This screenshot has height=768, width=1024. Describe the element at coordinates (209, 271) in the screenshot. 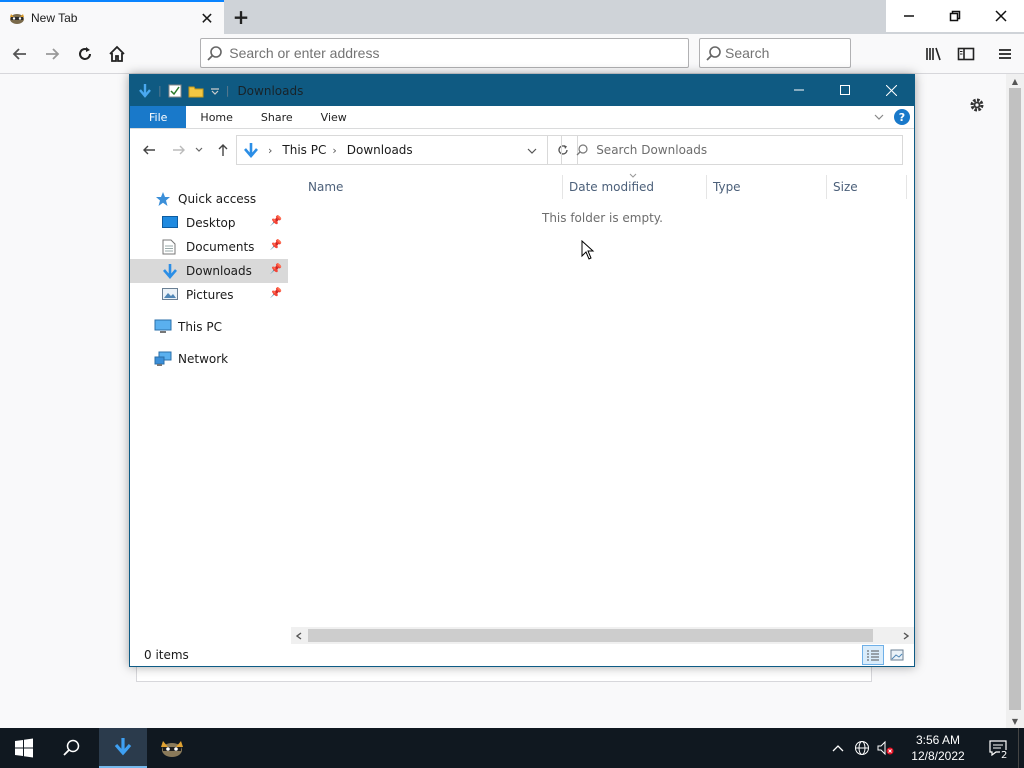

I see `nav-downloads: Downloads 📌` at that location.